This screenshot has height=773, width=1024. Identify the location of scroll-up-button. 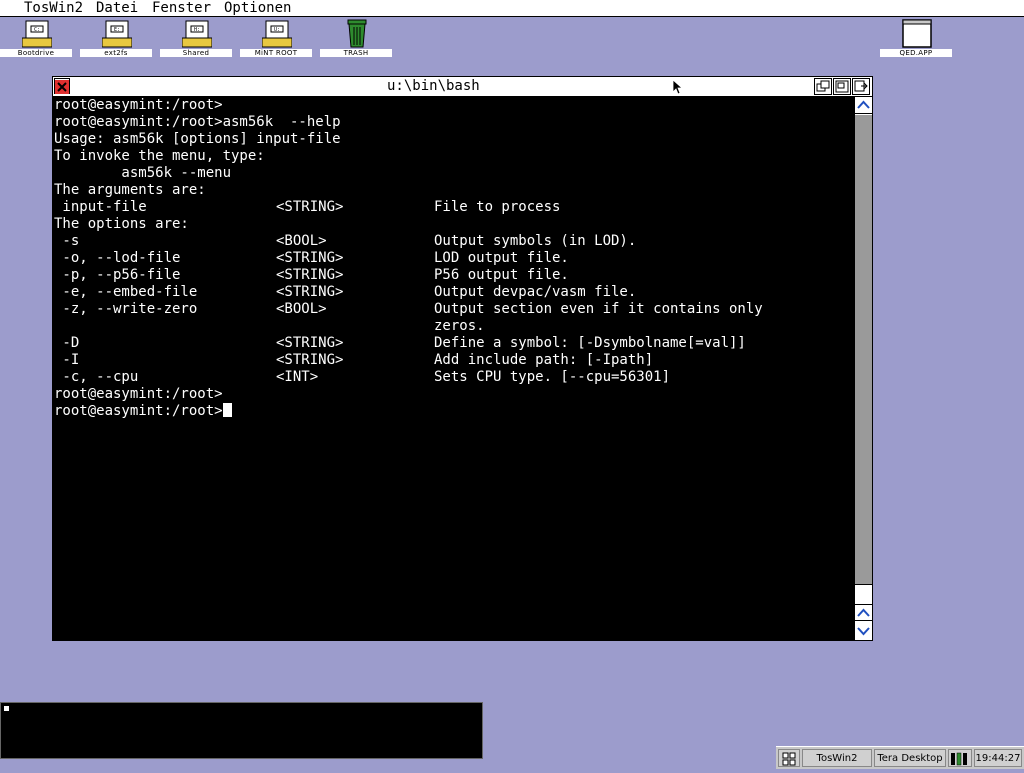
(863, 612).